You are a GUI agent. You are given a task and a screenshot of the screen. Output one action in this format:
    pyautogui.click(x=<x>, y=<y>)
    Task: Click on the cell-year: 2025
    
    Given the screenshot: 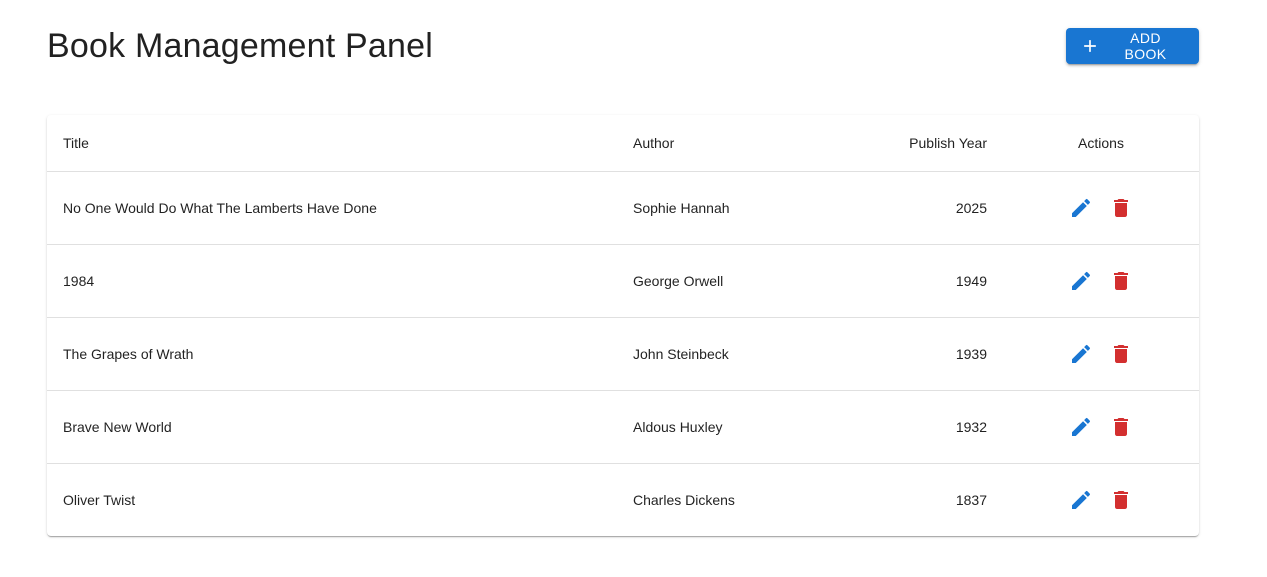 What is the action you would take?
    pyautogui.click(x=915, y=208)
    